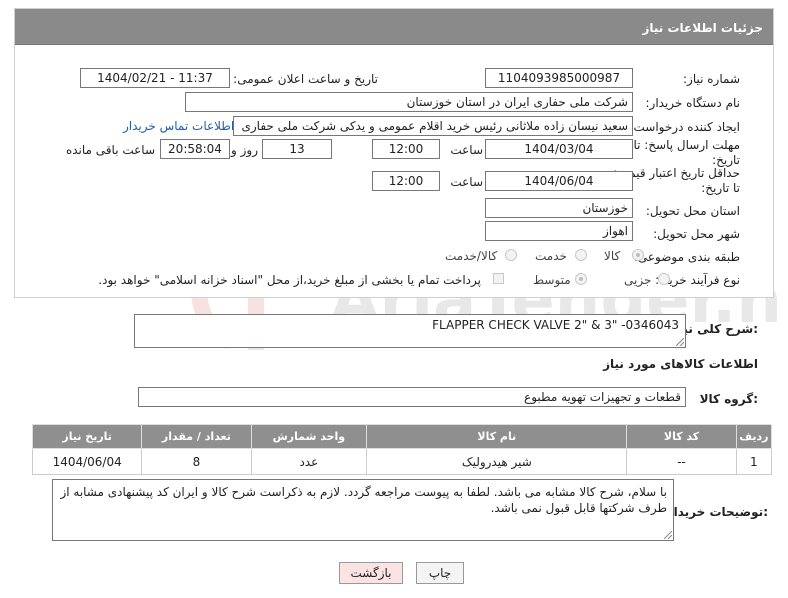 The image size is (788, 598). I want to click on remaining-time-label: ساعت باقی مانده, so click(110, 150).